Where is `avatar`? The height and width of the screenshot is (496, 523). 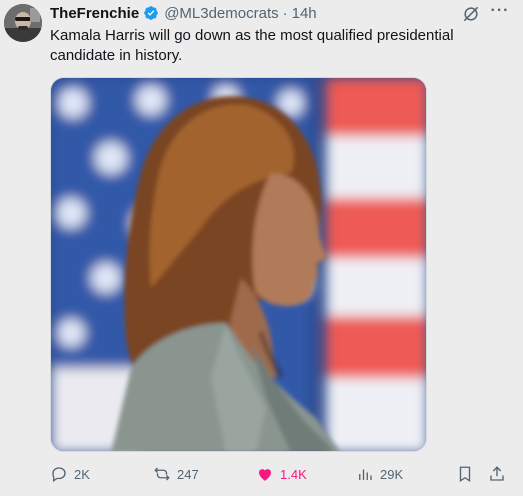 avatar is located at coordinates (23, 23).